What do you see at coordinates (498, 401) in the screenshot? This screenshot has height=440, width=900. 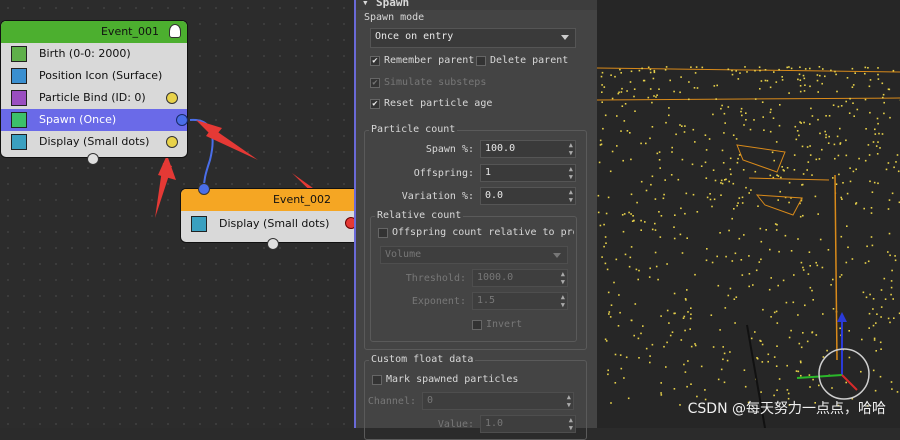 I see `channel-spinner: 0▲▼` at bounding box center [498, 401].